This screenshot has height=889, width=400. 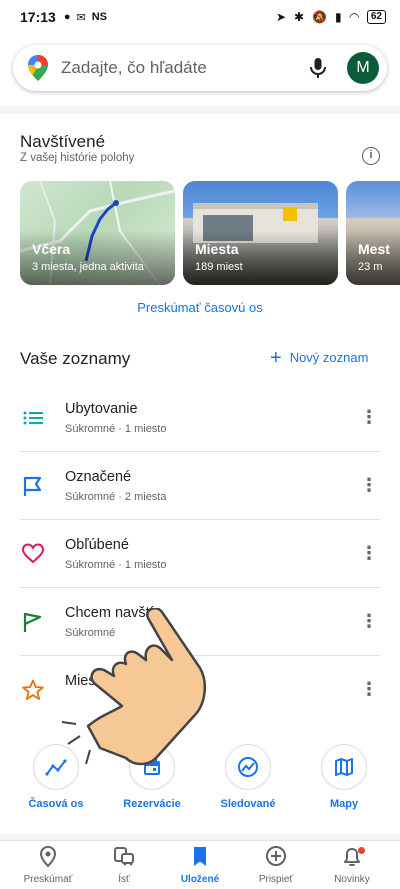 I want to click on quick-followed-button: Sledované, so click(x=248, y=777).